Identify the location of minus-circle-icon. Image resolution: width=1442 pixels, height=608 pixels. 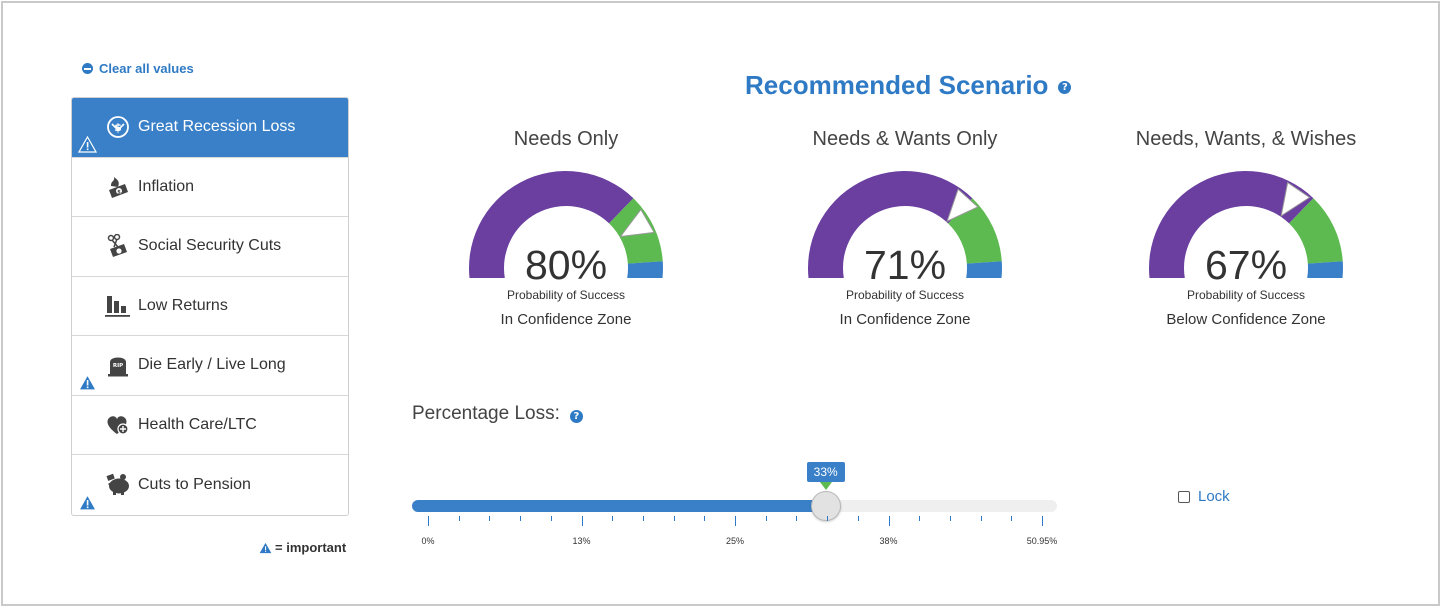
(87, 68).